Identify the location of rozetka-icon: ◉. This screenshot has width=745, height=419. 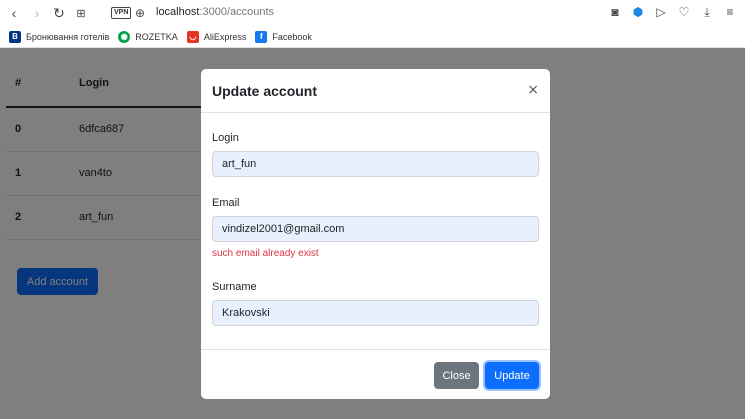
(124, 36).